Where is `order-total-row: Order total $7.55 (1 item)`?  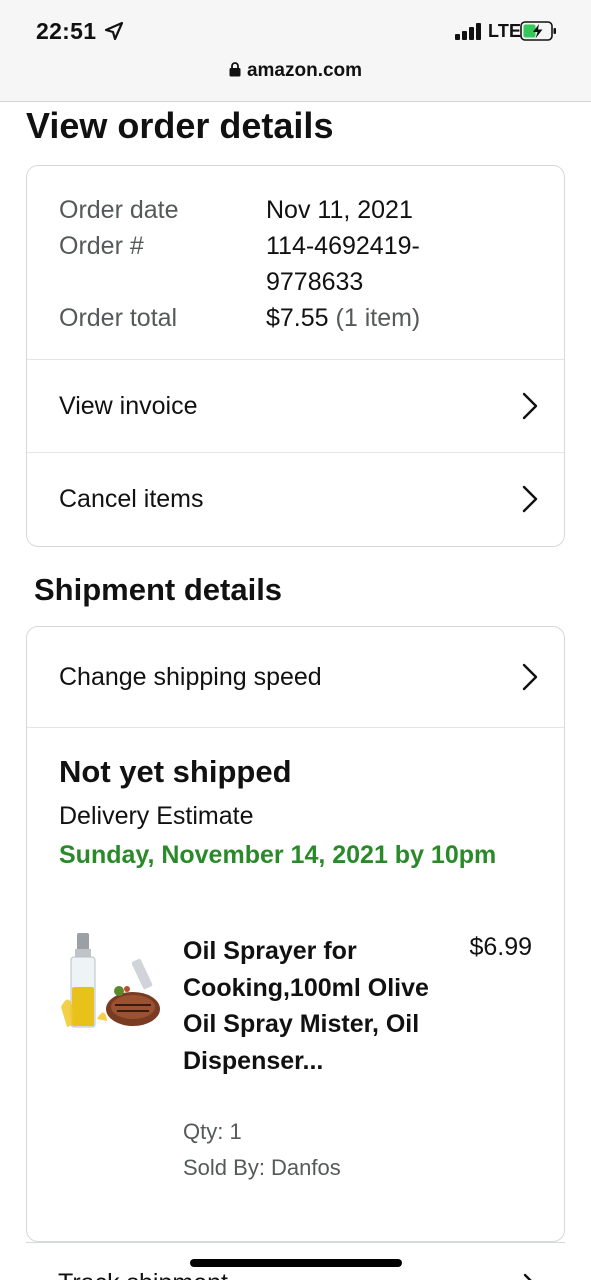
order-total-row: Order total $7.55 (1 item) is located at coordinates (299, 318).